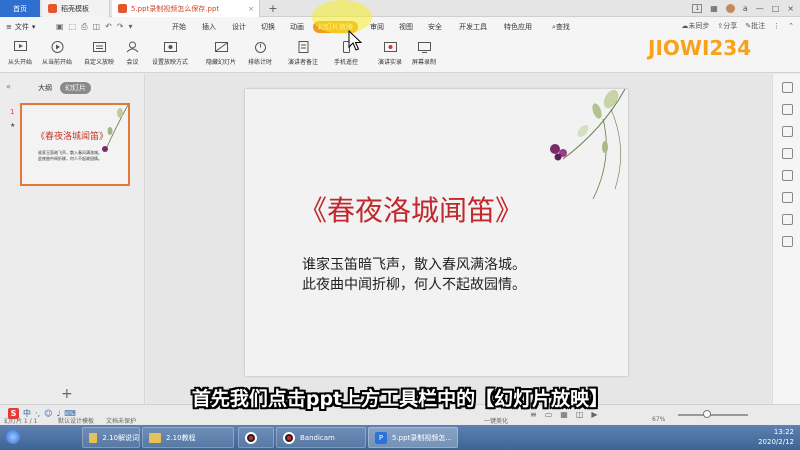 The image size is (800, 450). I want to click on export-icon: ⬚, so click(73, 27).